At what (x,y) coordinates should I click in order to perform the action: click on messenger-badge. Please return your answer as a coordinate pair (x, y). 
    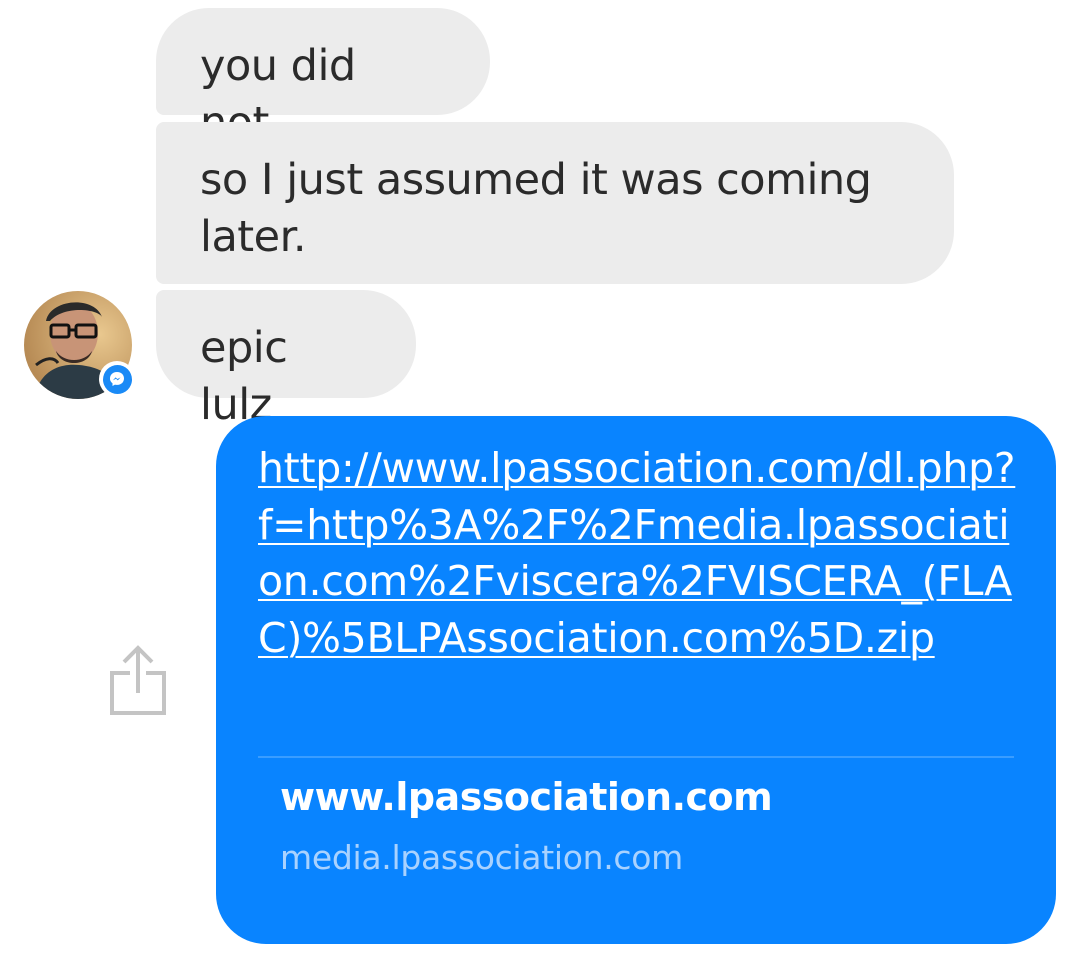
    Looking at the image, I should click on (117, 379).